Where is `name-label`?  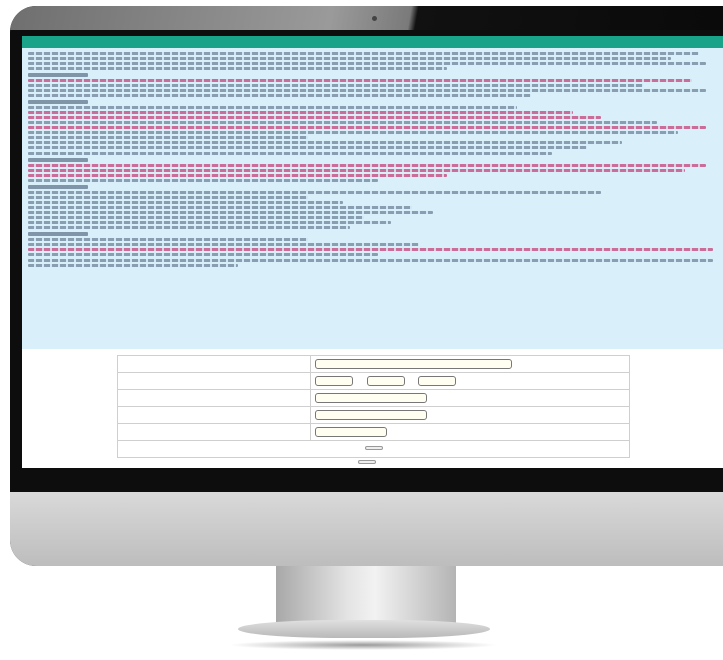 name-label is located at coordinates (214, 364).